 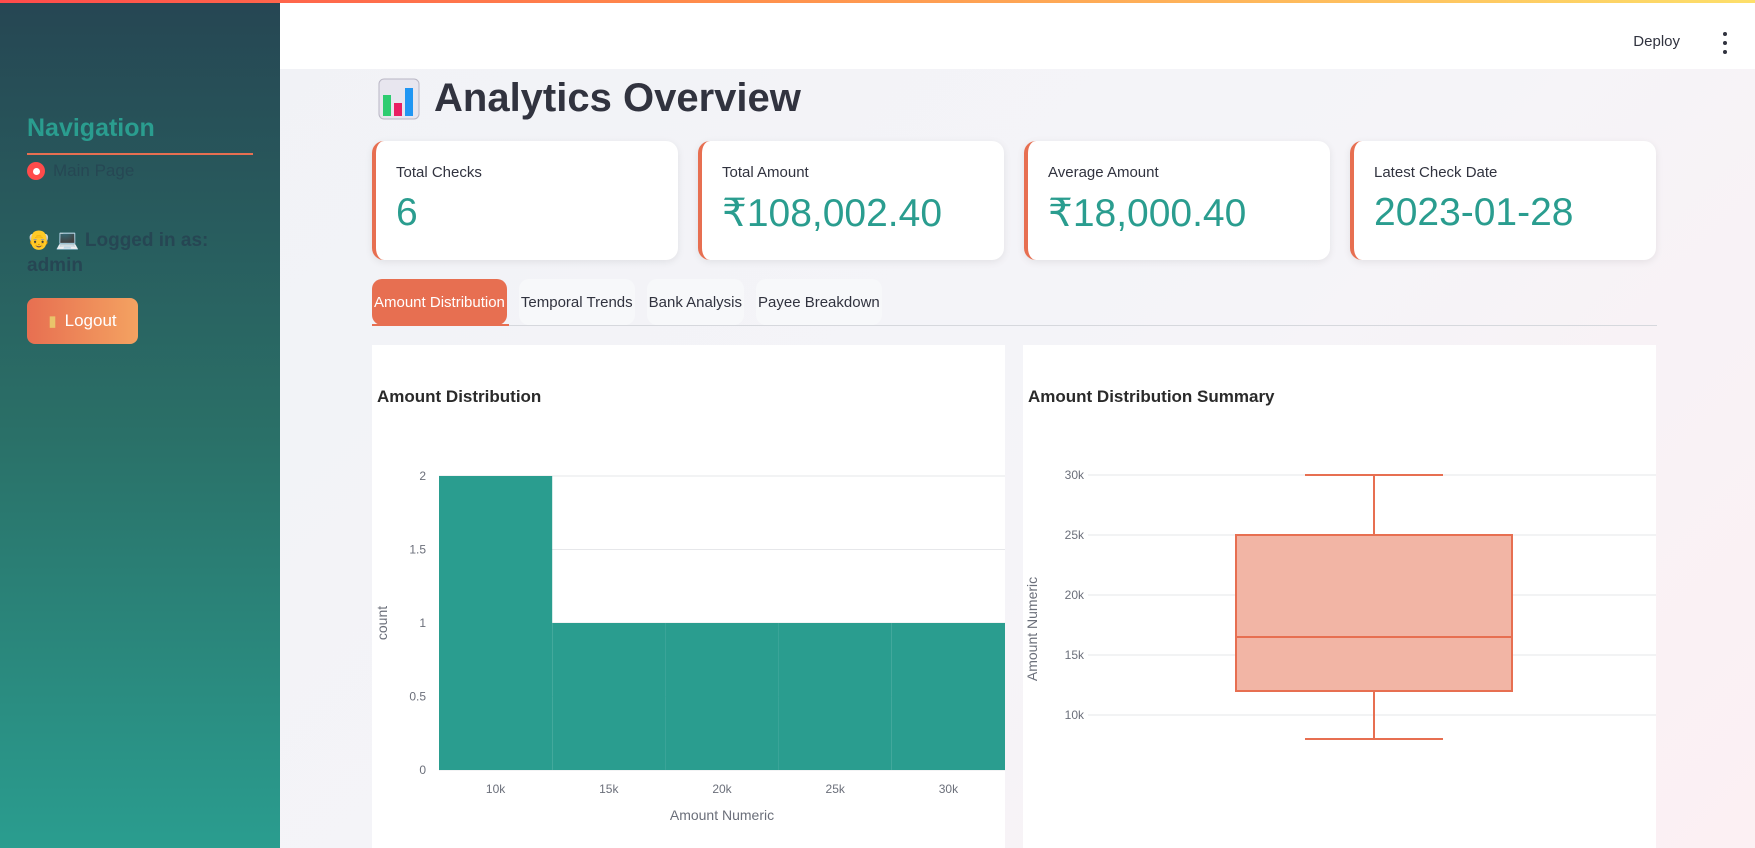 What do you see at coordinates (94, 170) in the screenshot?
I see `nav-item-label: Main Page` at bounding box center [94, 170].